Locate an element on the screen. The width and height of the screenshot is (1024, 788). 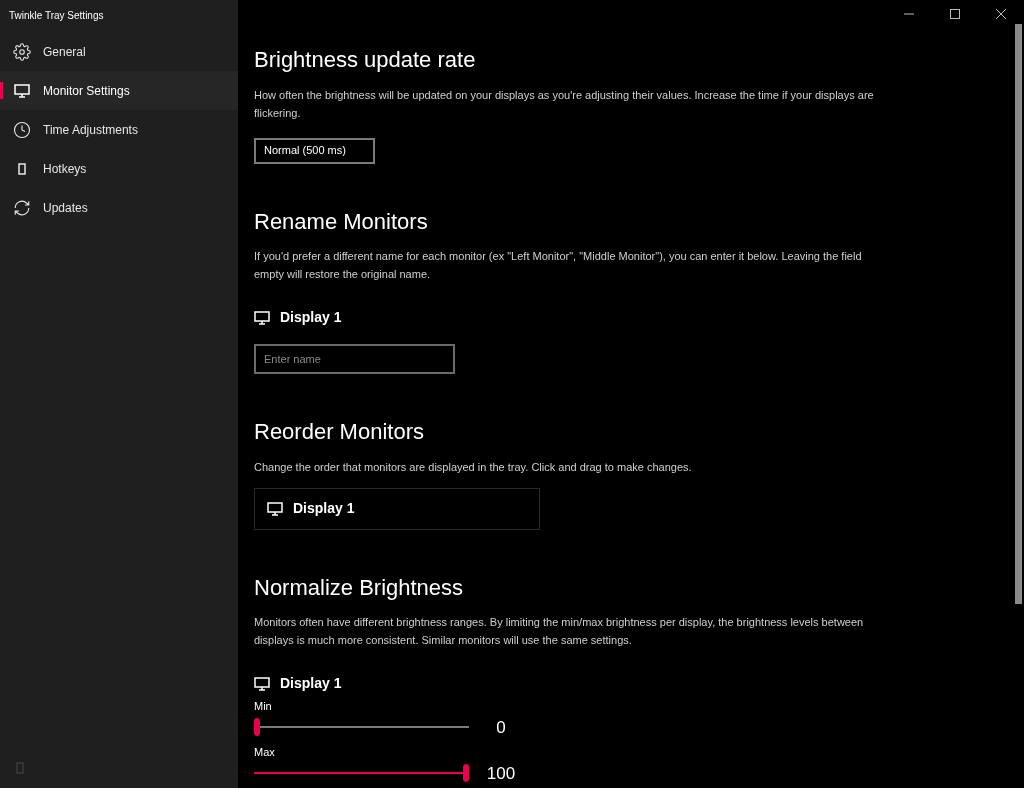
section-description: How often the brightness will be updated on your displays as you're adjusting their values. Increase the time if your displays are flickering. is located at coordinates (564, 104).